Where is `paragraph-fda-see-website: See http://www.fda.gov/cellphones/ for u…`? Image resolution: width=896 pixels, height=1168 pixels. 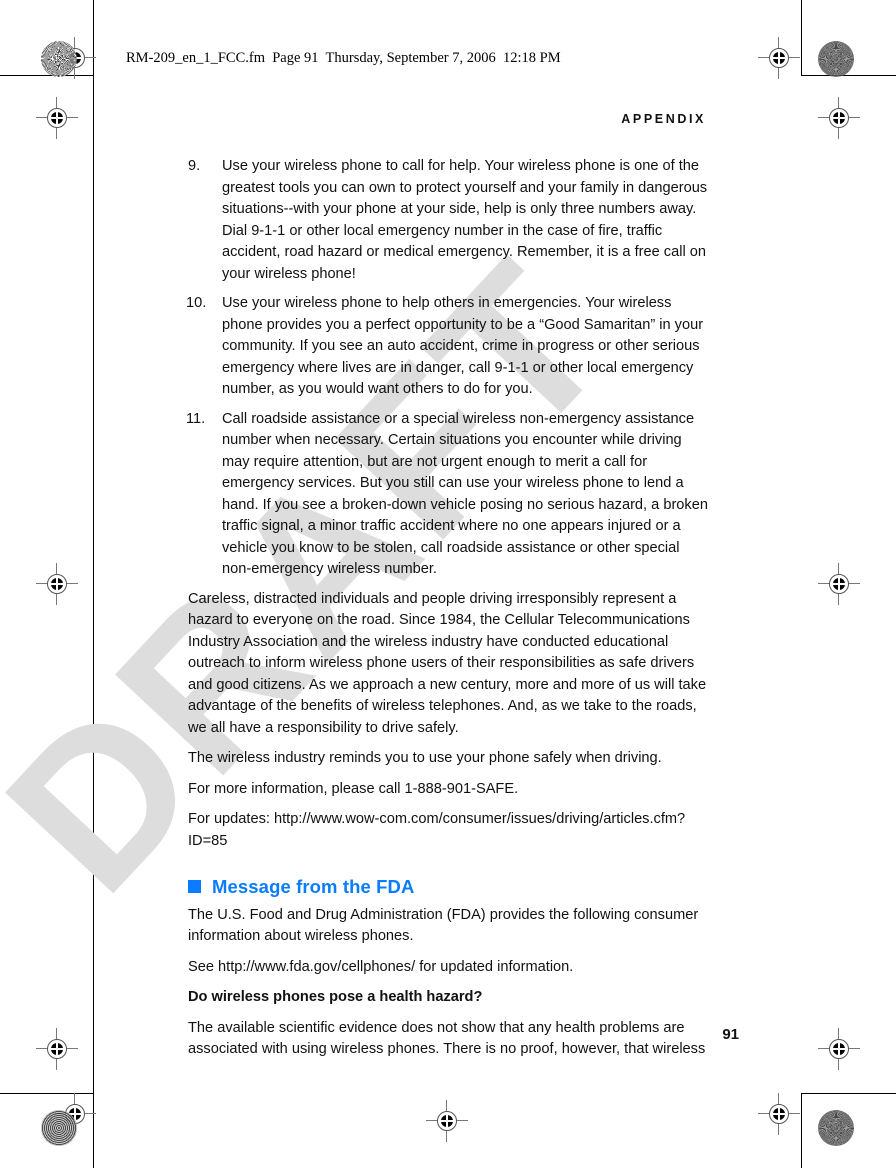
paragraph-fda-see-website: See http://www.fda.gov/cellphones/ for u… is located at coordinates (381, 966).